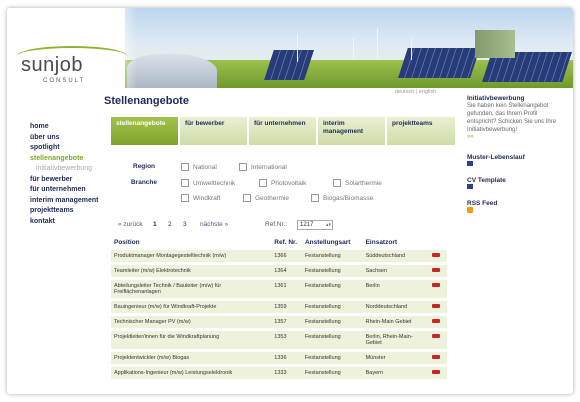  What do you see at coordinates (470, 210) in the screenshot?
I see `rss-icon` at bounding box center [470, 210].